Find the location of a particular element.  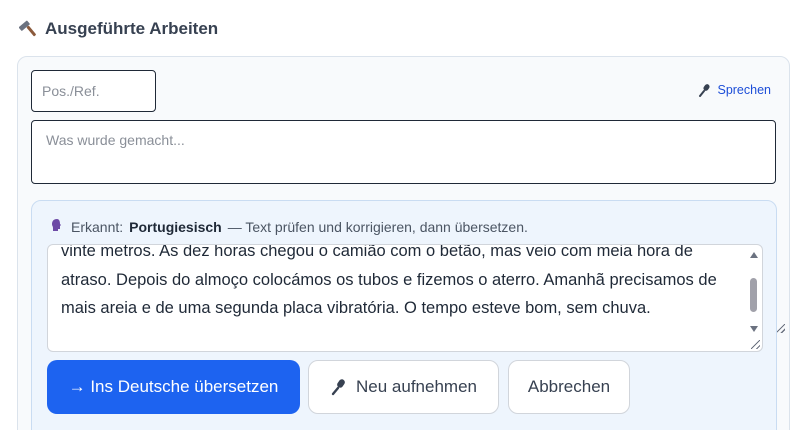

hammer-icon is located at coordinates (28, 29).